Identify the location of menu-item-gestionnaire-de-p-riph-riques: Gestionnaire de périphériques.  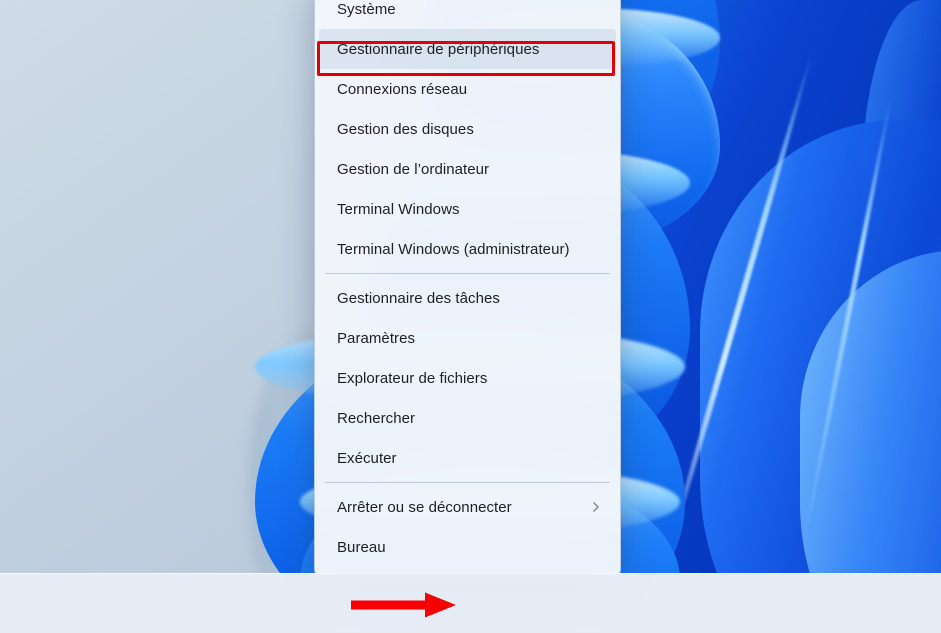
(467, 49).